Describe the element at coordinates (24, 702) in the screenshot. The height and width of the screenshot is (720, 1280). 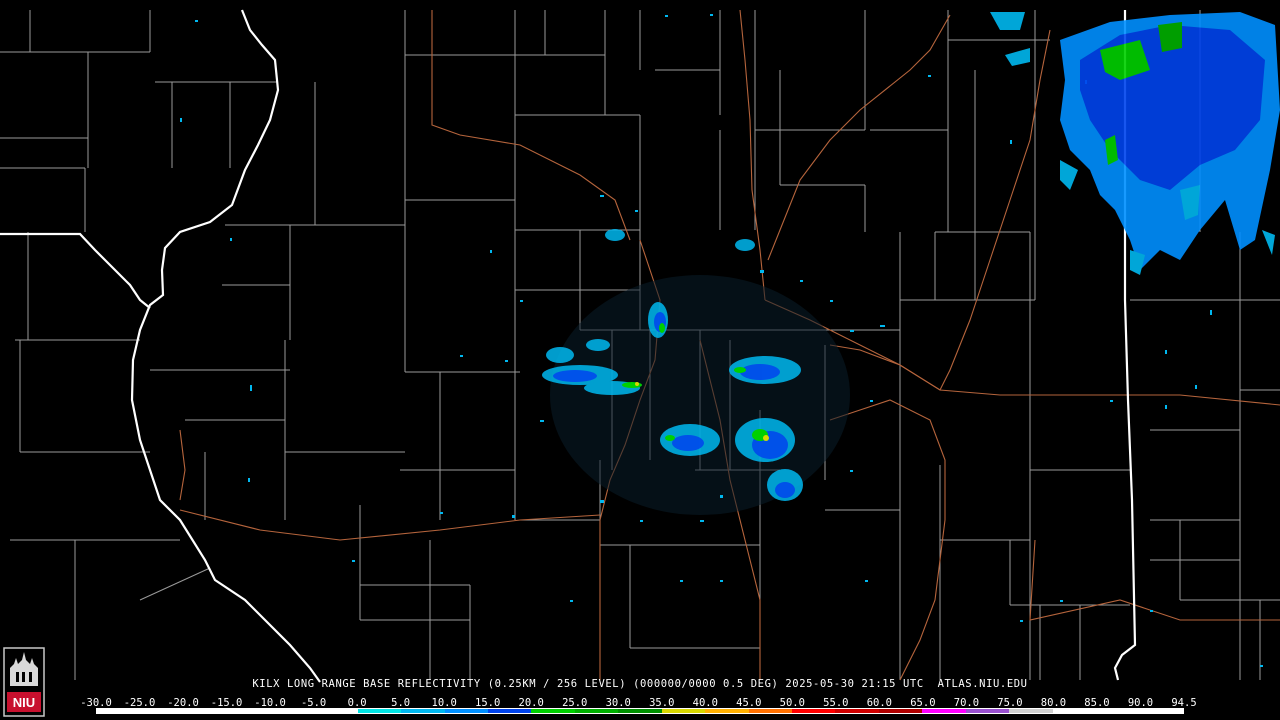
I see `niu-logo-text: NIU` at that location.